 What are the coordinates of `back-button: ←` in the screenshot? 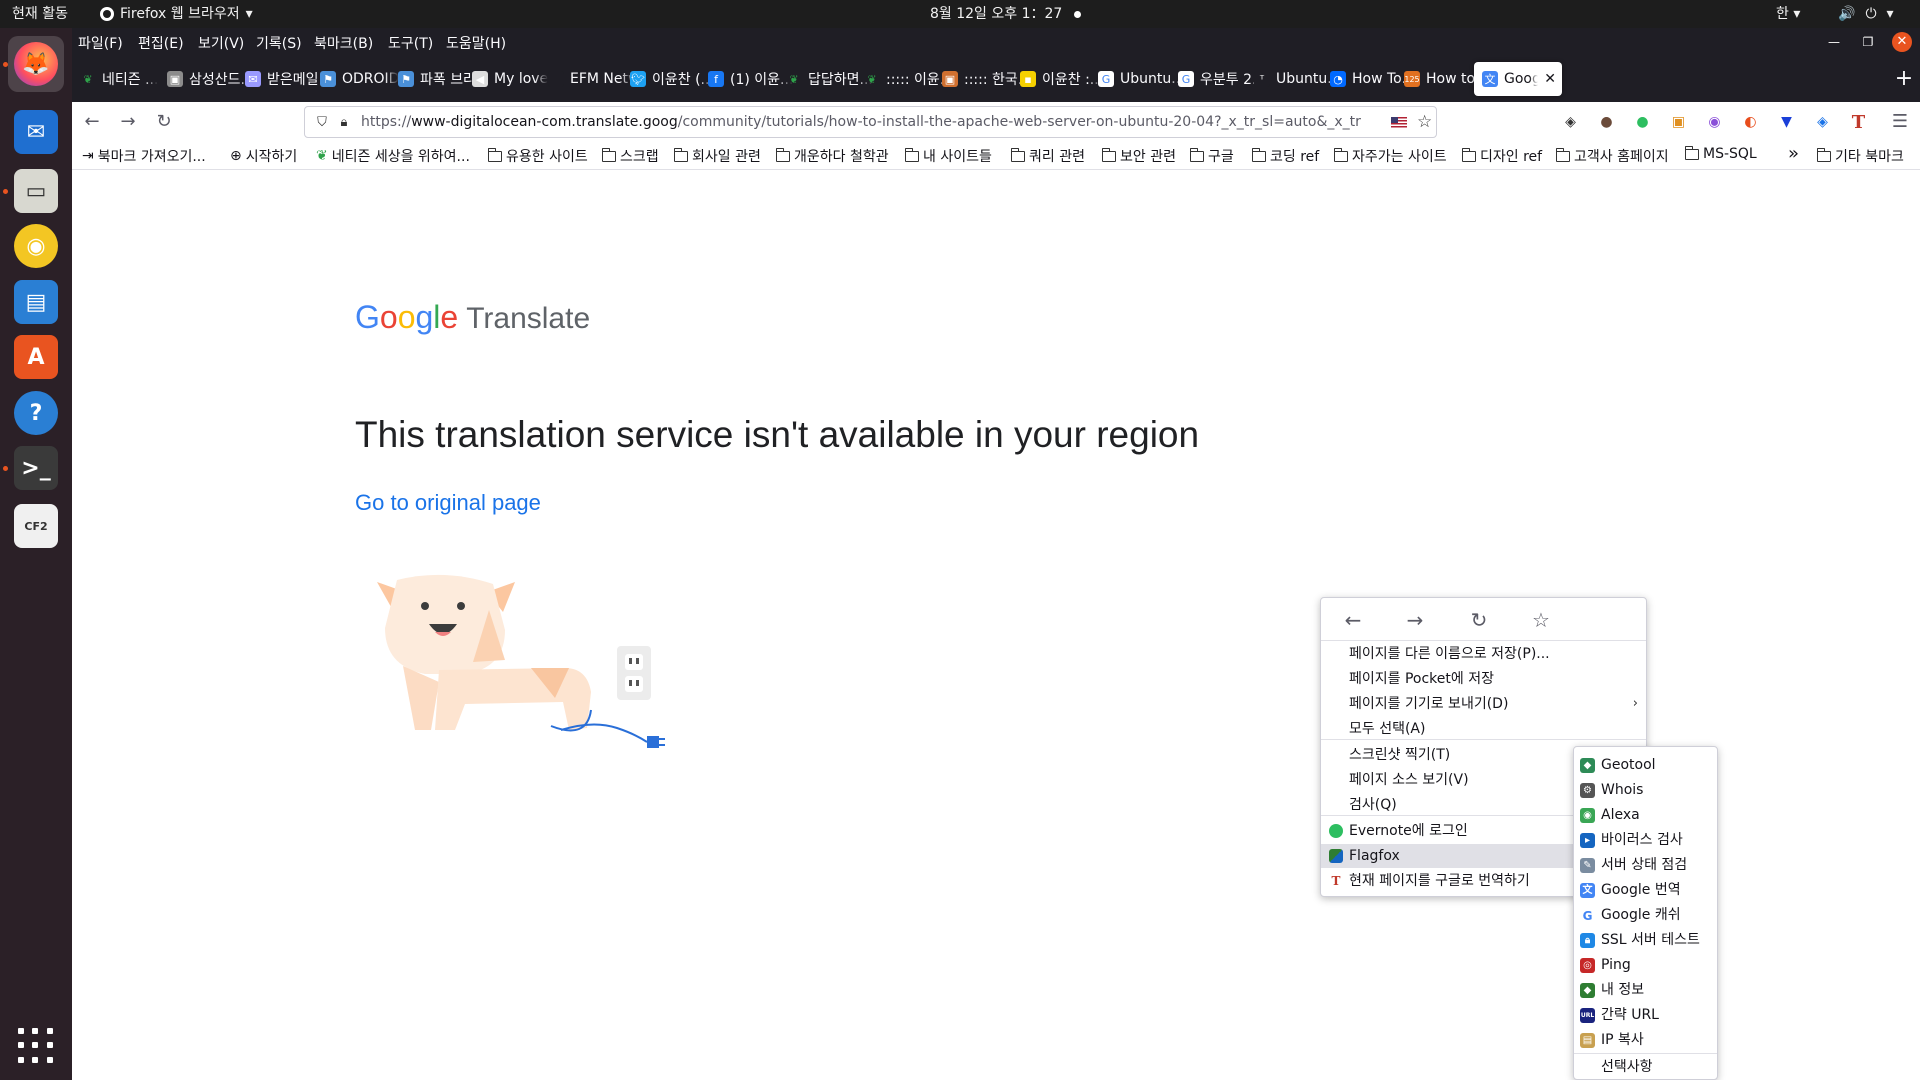 It's located at (92, 122).